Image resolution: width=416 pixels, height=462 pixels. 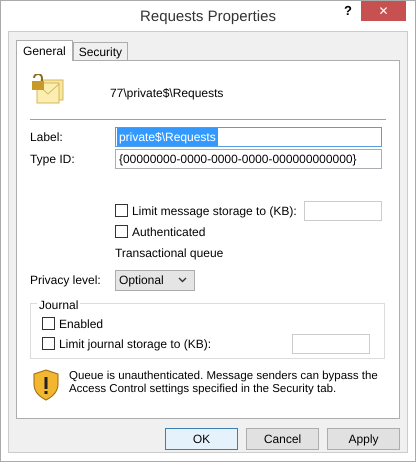 What do you see at coordinates (169, 253) in the screenshot?
I see `transactional-label: Transactional queue` at bounding box center [169, 253].